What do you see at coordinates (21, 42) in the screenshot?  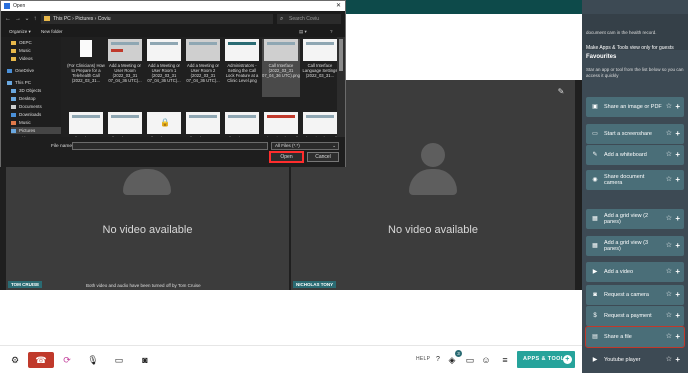 I see `nav-item: OEPC` at bounding box center [21, 42].